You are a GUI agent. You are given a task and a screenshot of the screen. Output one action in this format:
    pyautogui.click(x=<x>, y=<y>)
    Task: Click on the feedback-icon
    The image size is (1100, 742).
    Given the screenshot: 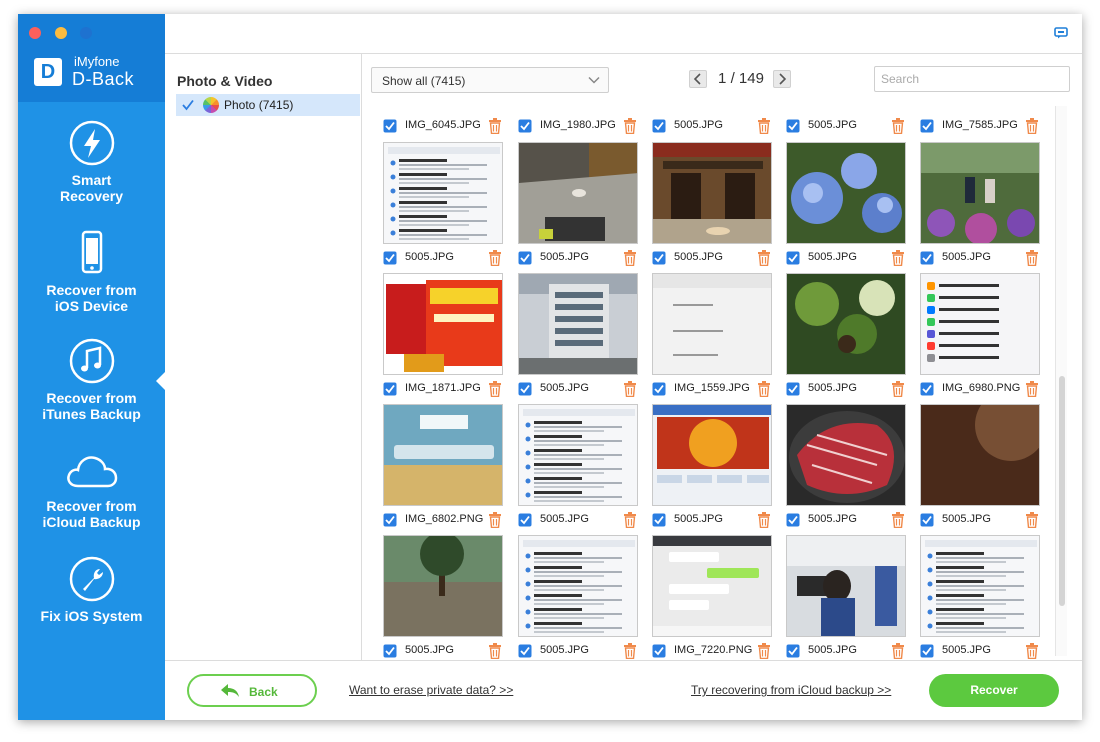 What is the action you would take?
    pyautogui.click(x=1061, y=33)
    